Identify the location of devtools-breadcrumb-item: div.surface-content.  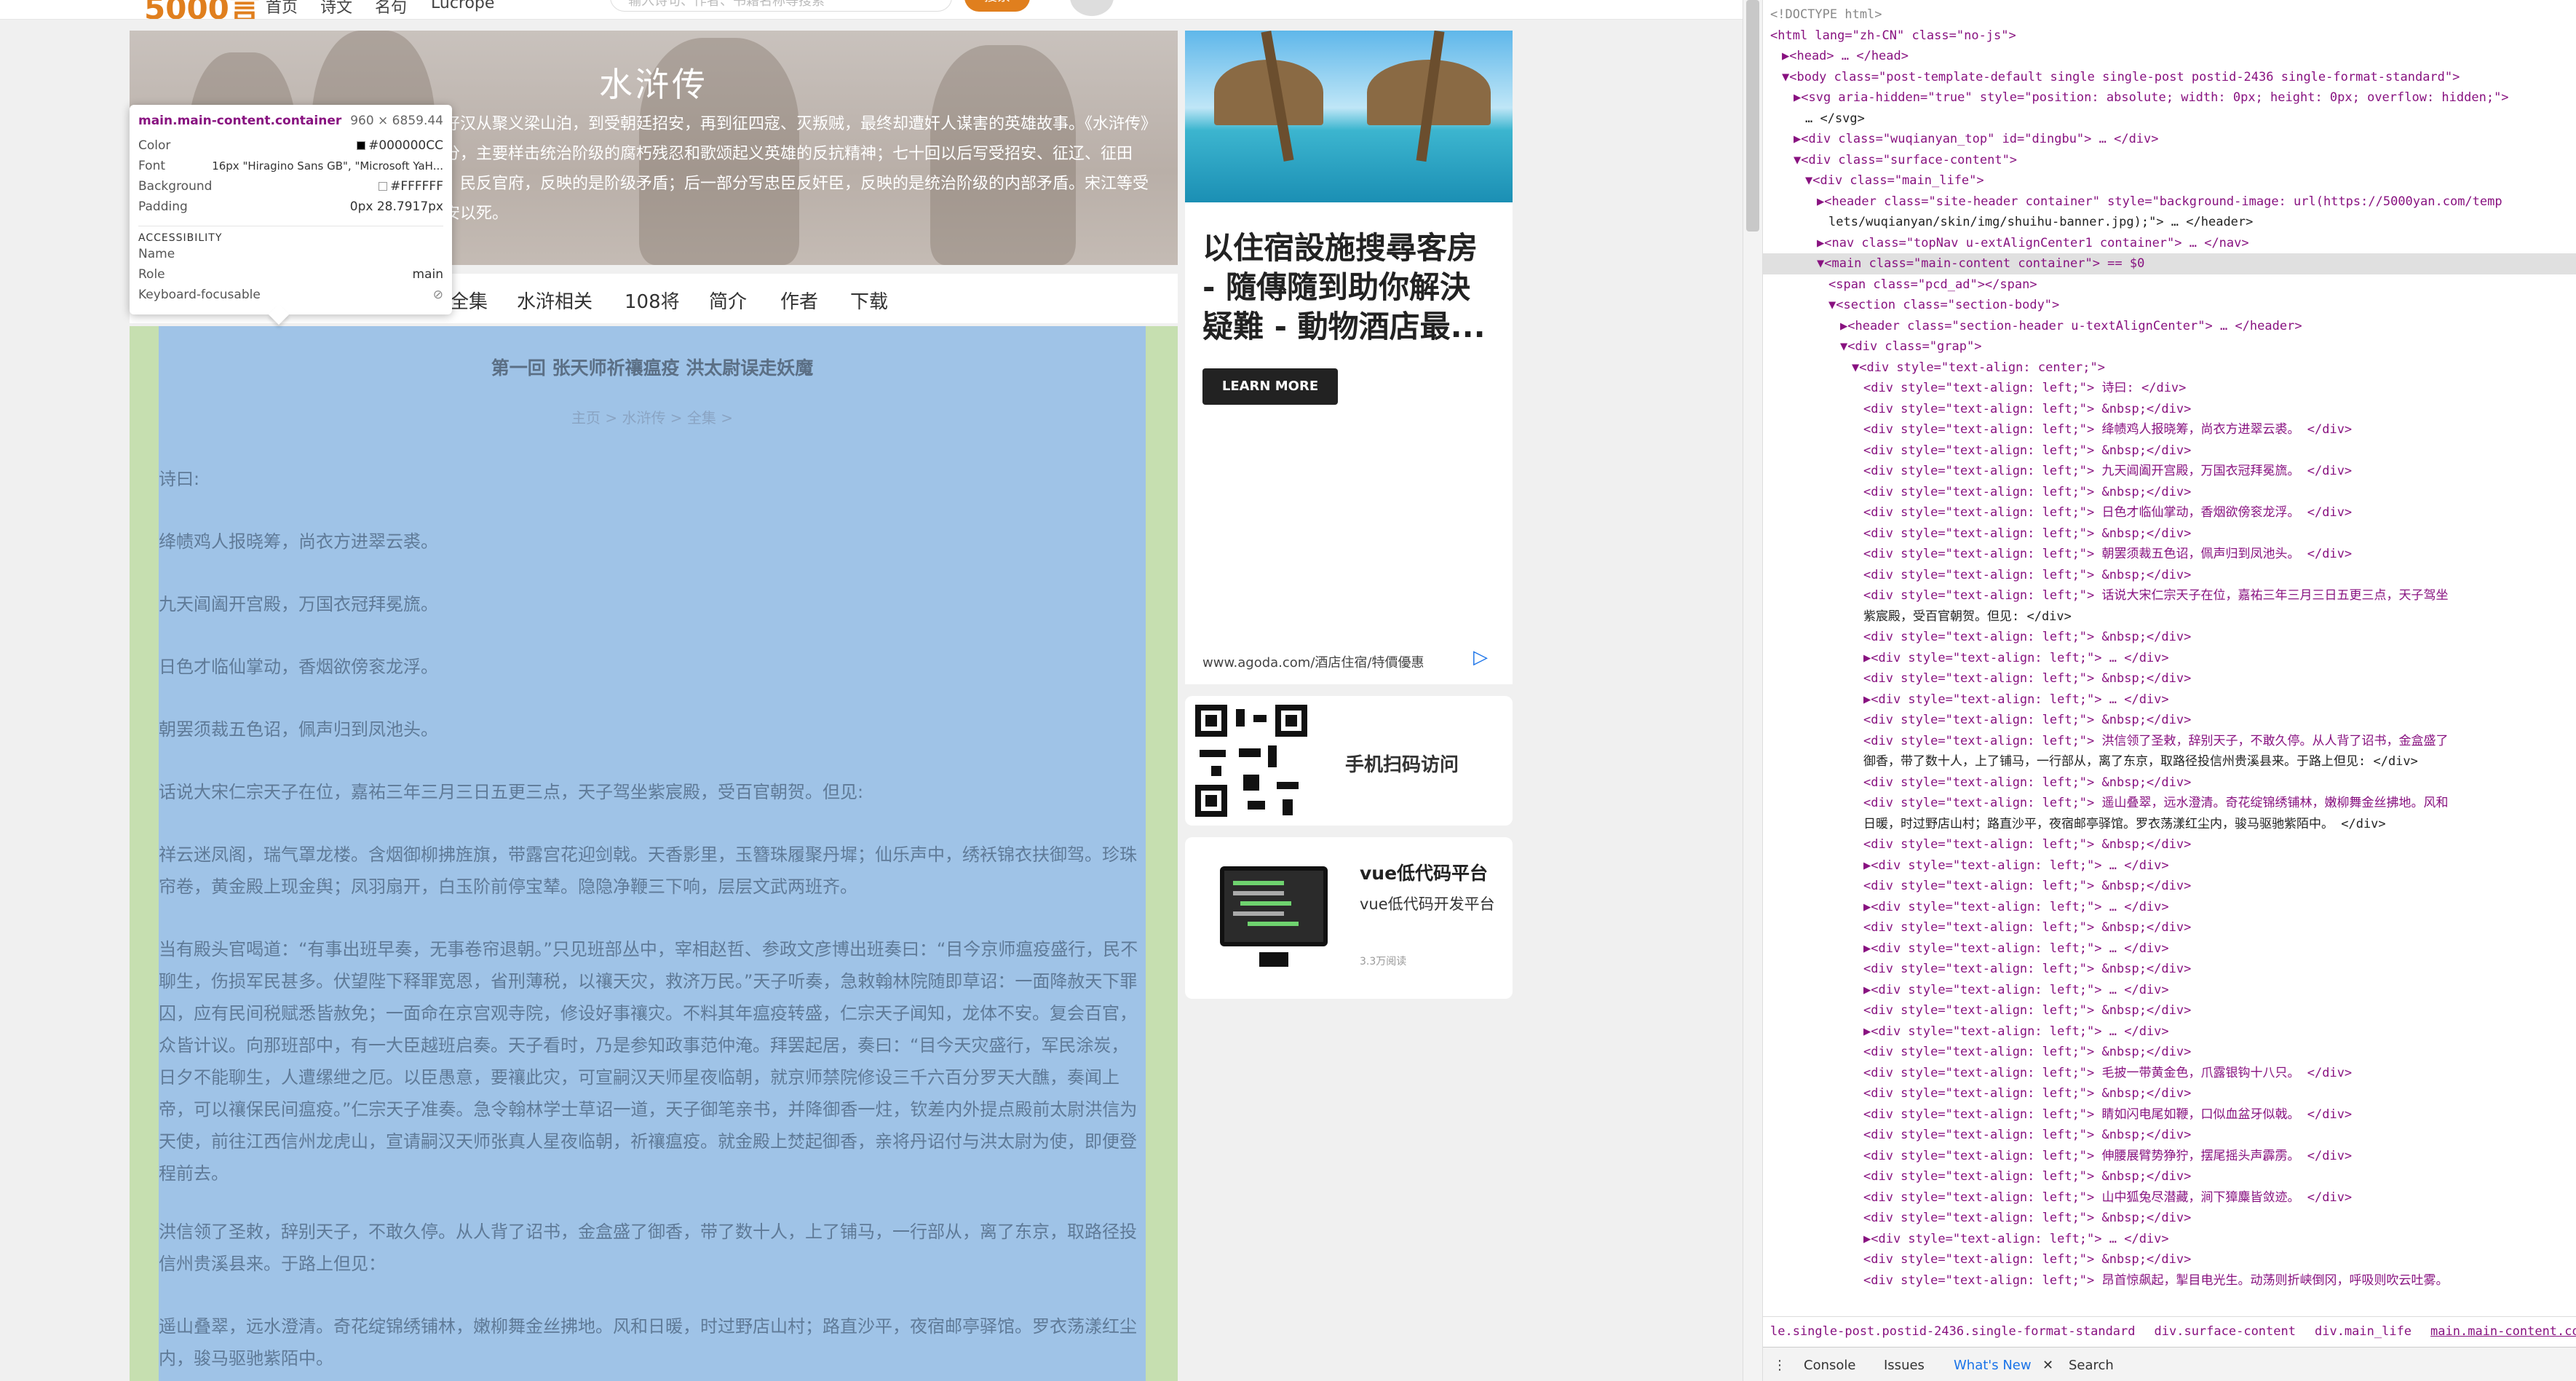
(2225, 1332).